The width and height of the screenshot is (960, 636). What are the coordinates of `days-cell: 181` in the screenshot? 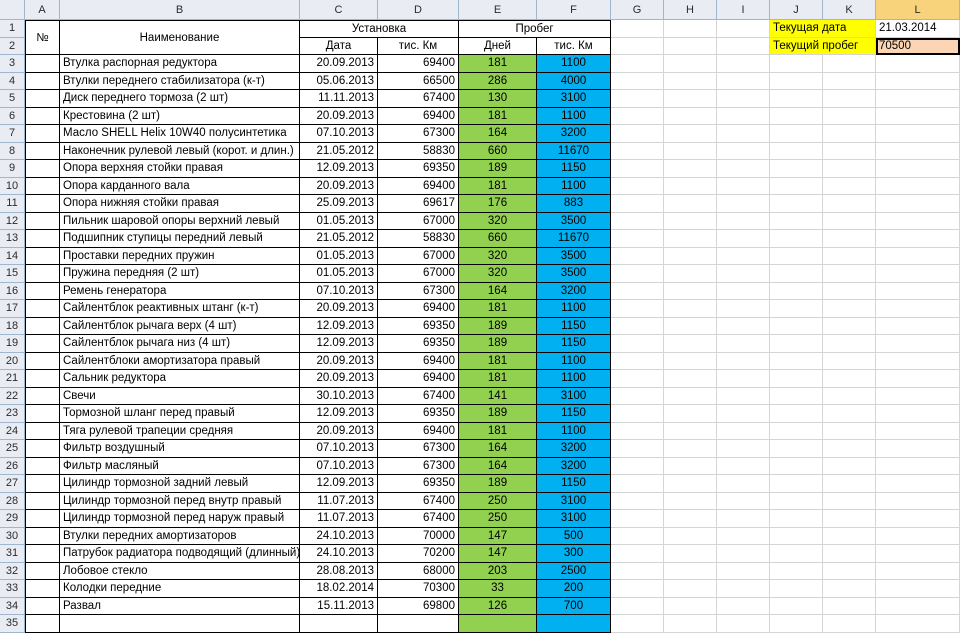 It's located at (498, 361).